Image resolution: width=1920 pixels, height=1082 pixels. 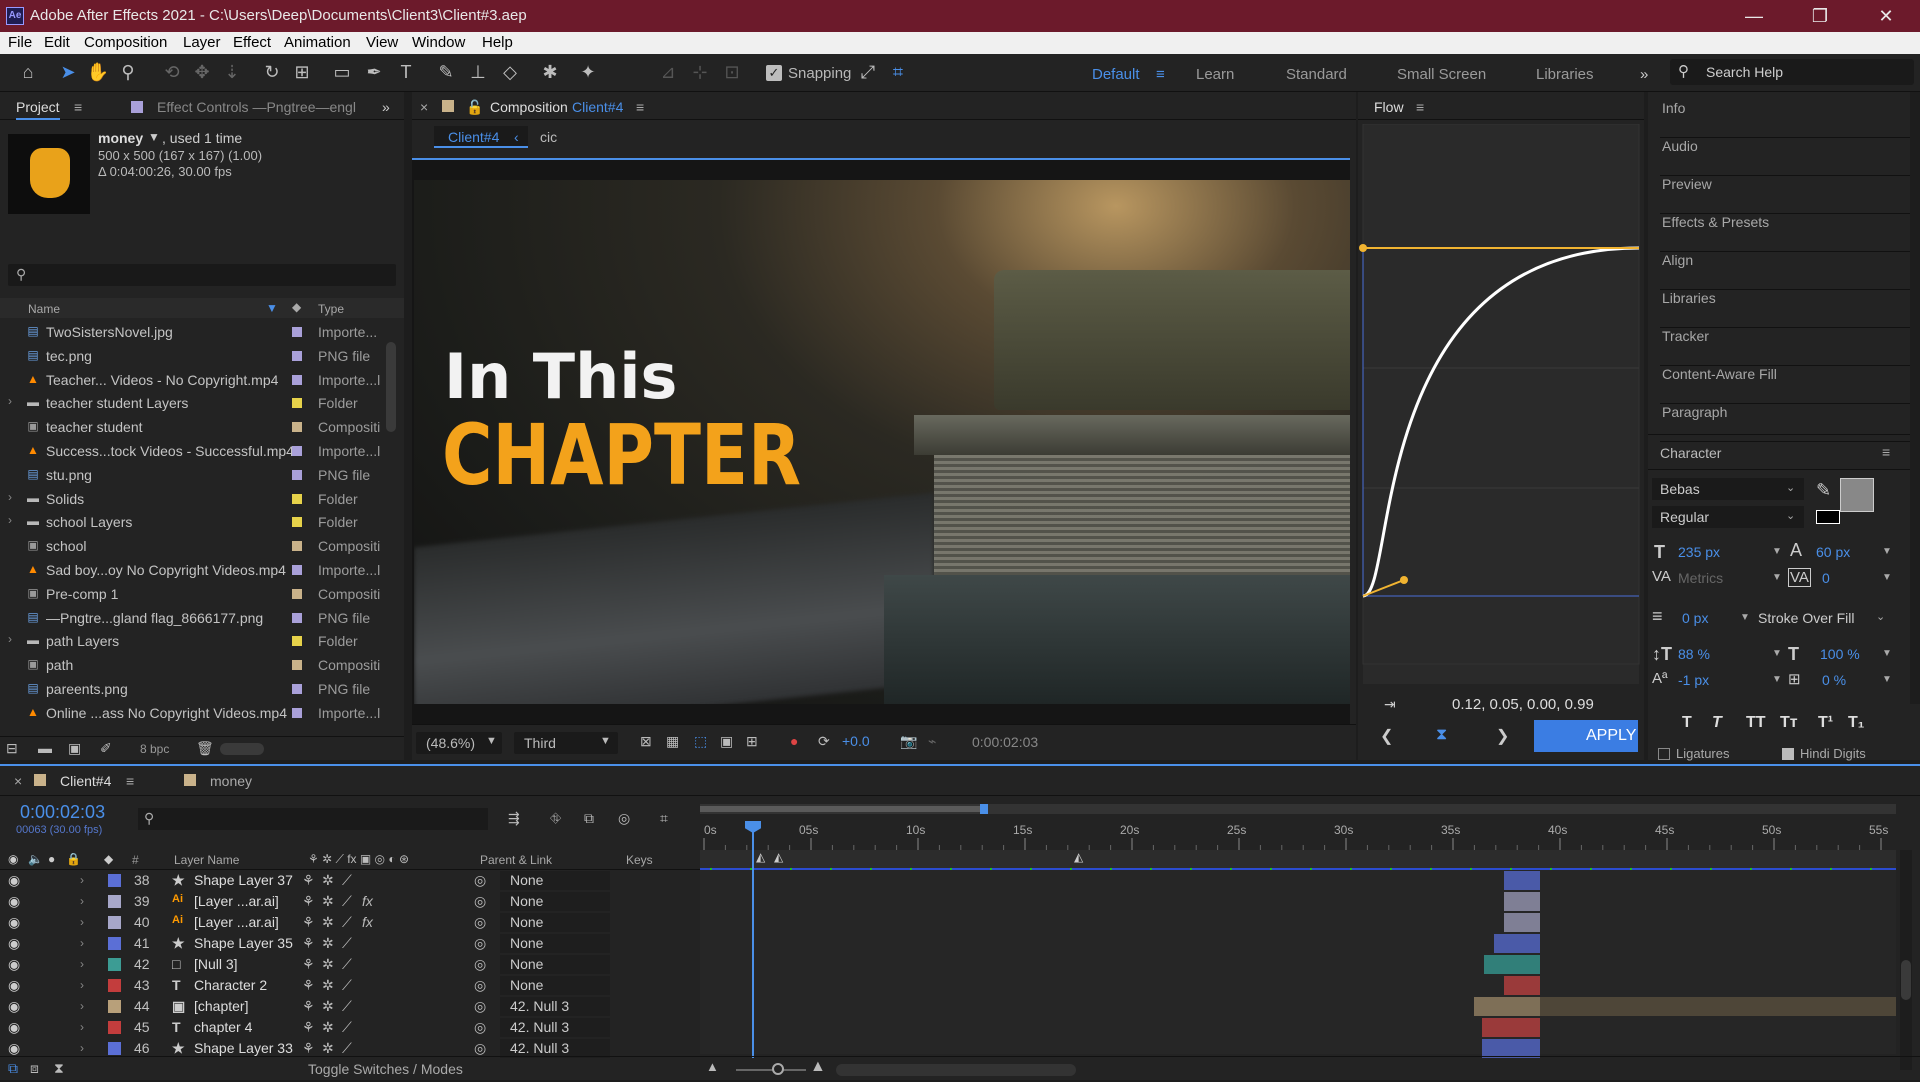 I want to click on layer-row: ◉›⚘✲⟋◎⌄39Ai[Layer ...ar.ai]fxNone, so click(x=350, y=901).